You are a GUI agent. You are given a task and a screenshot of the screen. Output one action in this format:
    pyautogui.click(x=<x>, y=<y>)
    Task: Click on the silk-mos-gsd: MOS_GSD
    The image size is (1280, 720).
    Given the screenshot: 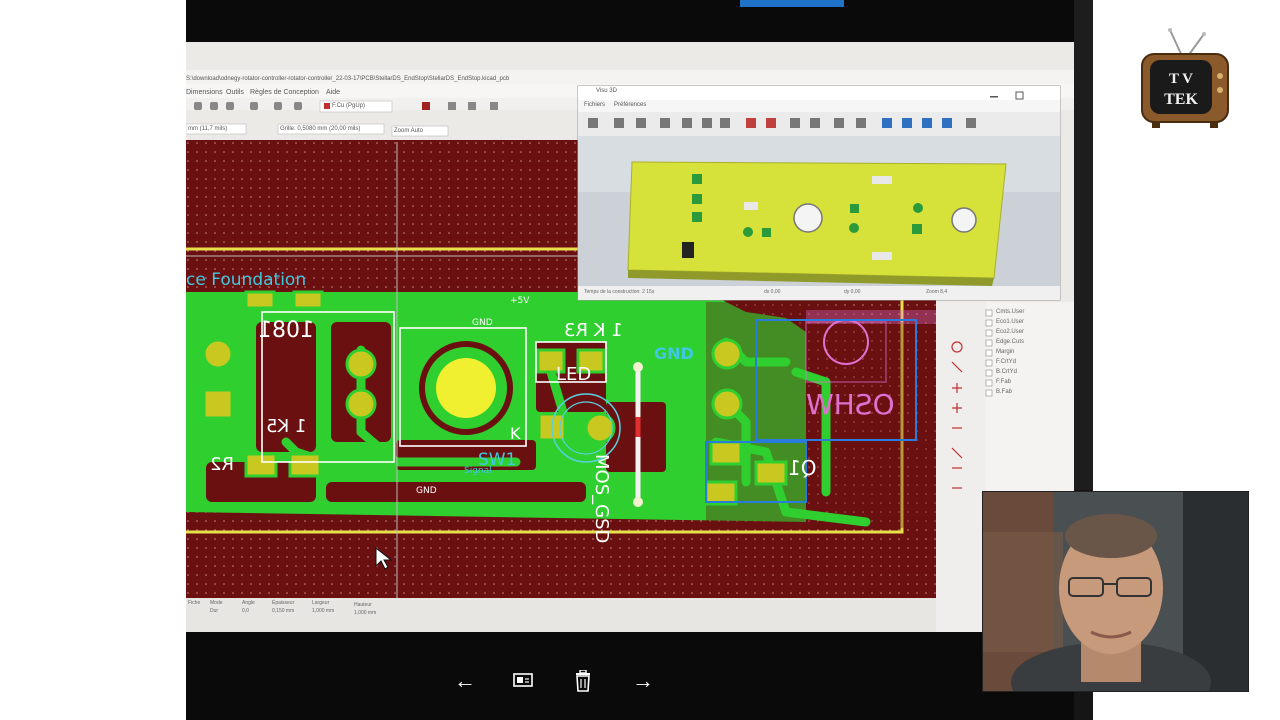 What is the action you would take?
    pyautogui.click(x=601, y=499)
    